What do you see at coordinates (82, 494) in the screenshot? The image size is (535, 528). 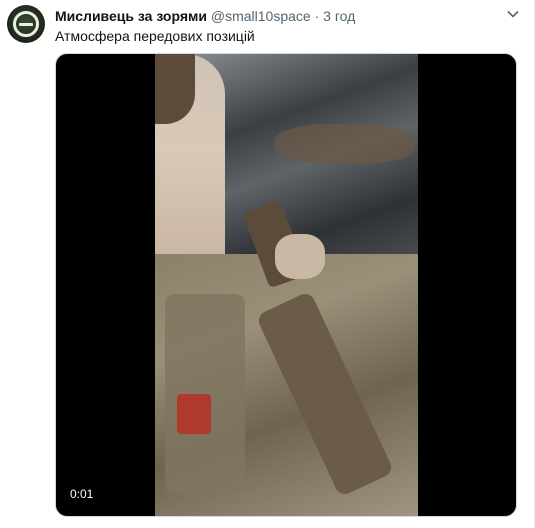 I see `video-timecode: 0:01` at bounding box center [82, 494].